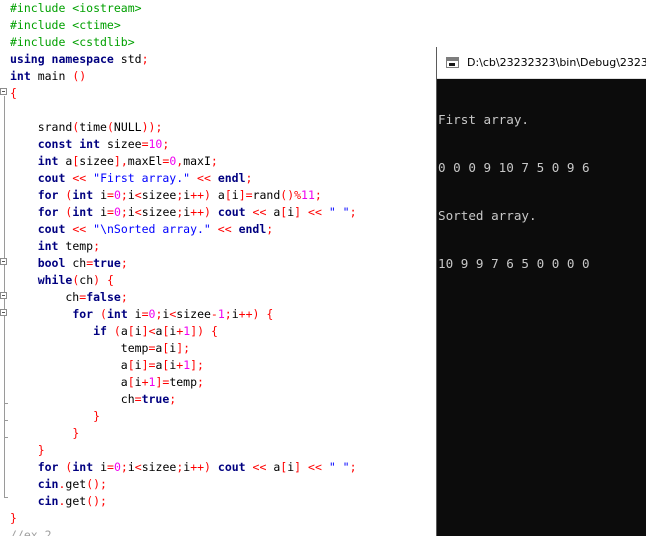 The image size is (646, 536). What do you see at coordinates (96, 484) in the screenshot?
I see `code-token: ();` at bounding box center [96, 484].